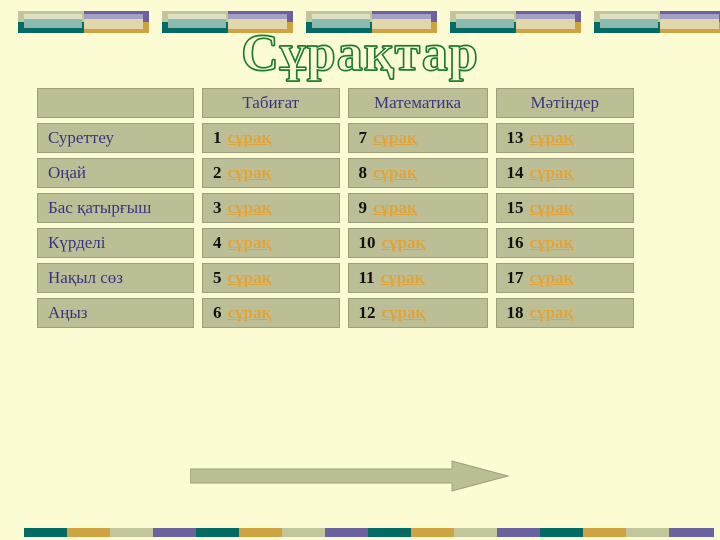  Describe the element at coordinates (515, 207) in the screenshot. I see `question-number: 15` at that location.